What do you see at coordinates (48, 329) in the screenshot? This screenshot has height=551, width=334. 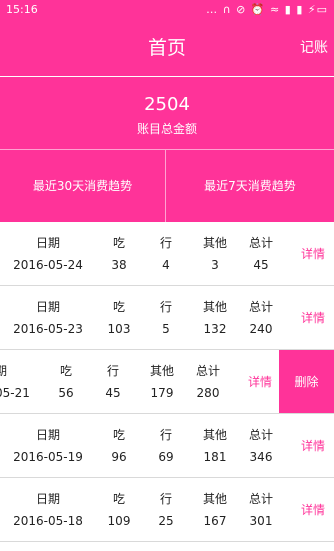 I see `date-value: 2016-05-23` at bounding box center [48, 329].